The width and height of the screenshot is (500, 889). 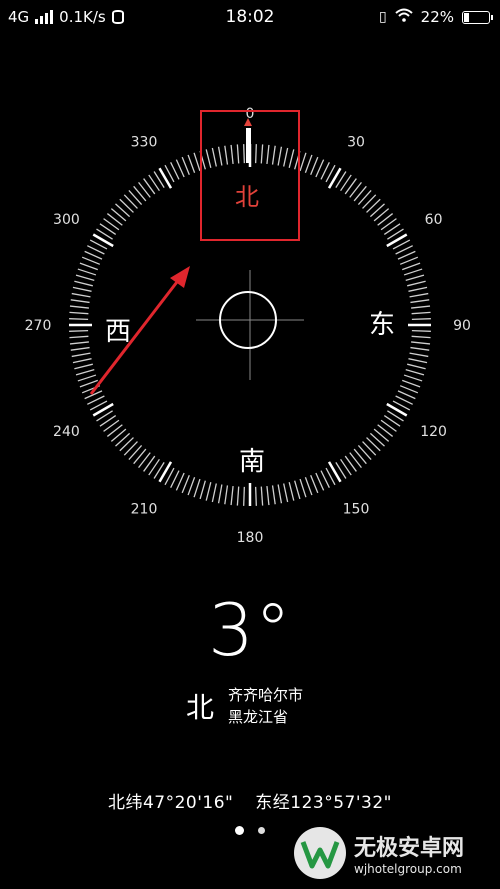 What do you see at coordinates (144, 510) in the screenshot?
I see `degree-label: 210` at bounding box center [144, 510].